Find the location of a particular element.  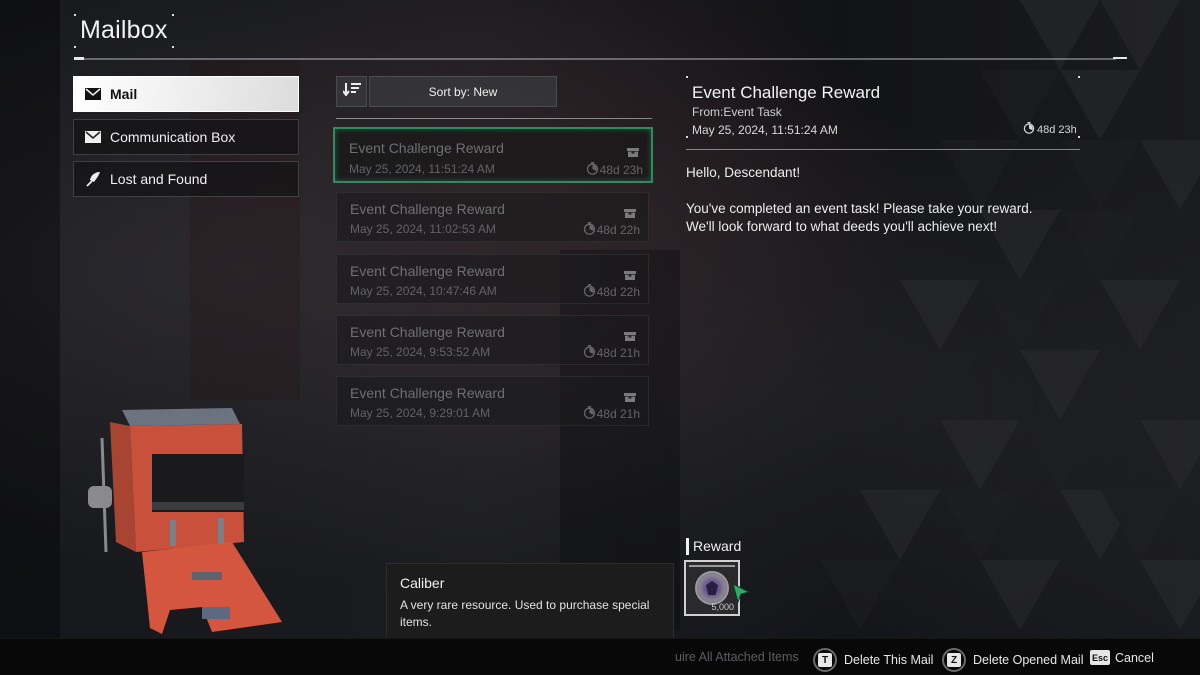

umbrella-icon is located at coordinates (93, 179).